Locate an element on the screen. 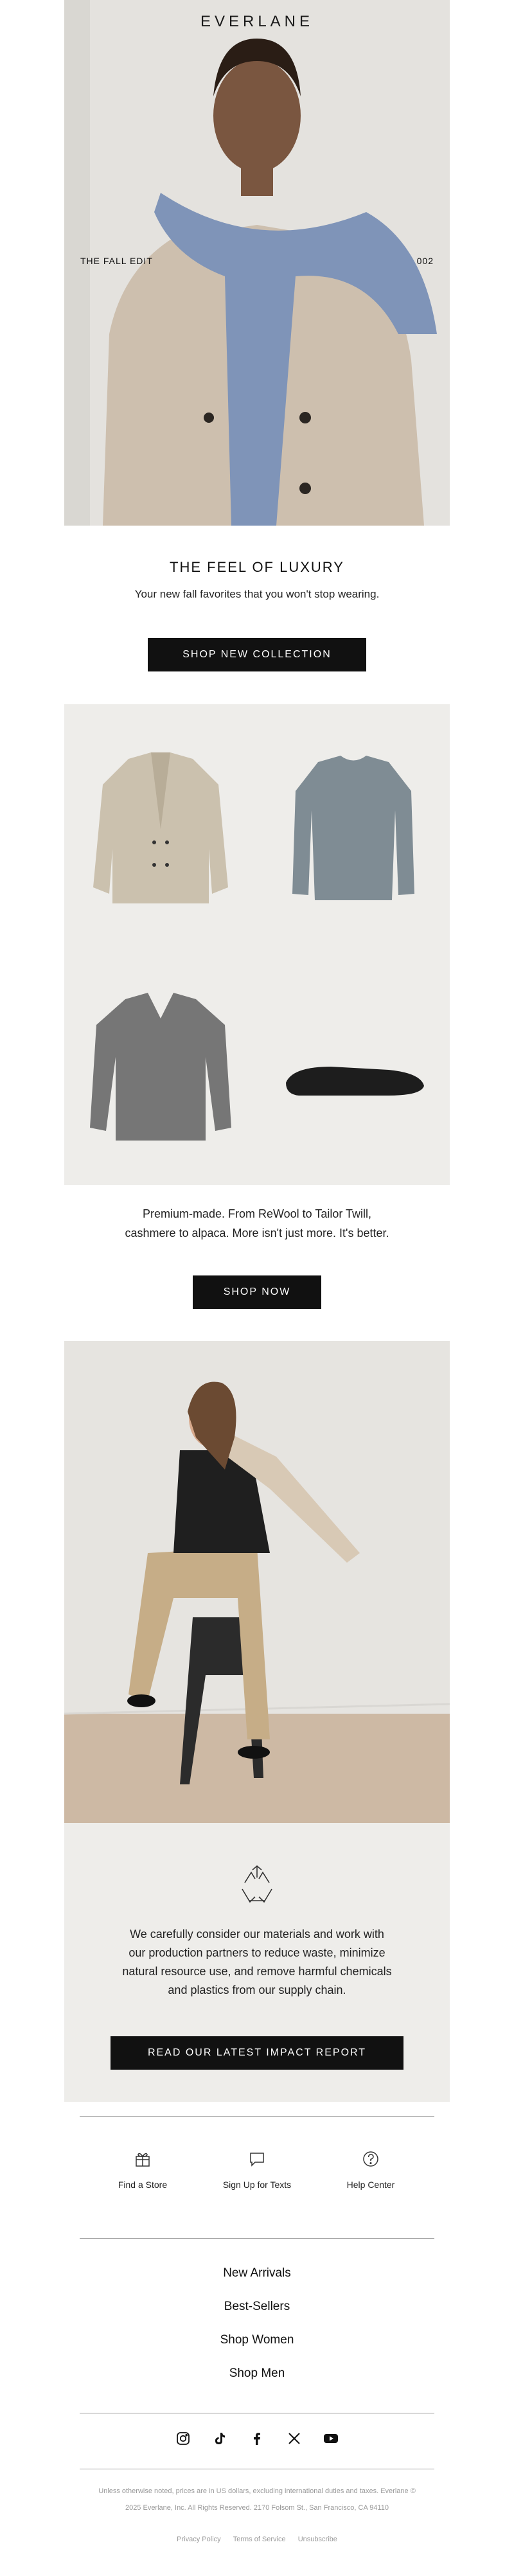 The width and height of the screenshot is (514, 2576). terms-link: Terms of Service is located at coordinates (259, 2540).